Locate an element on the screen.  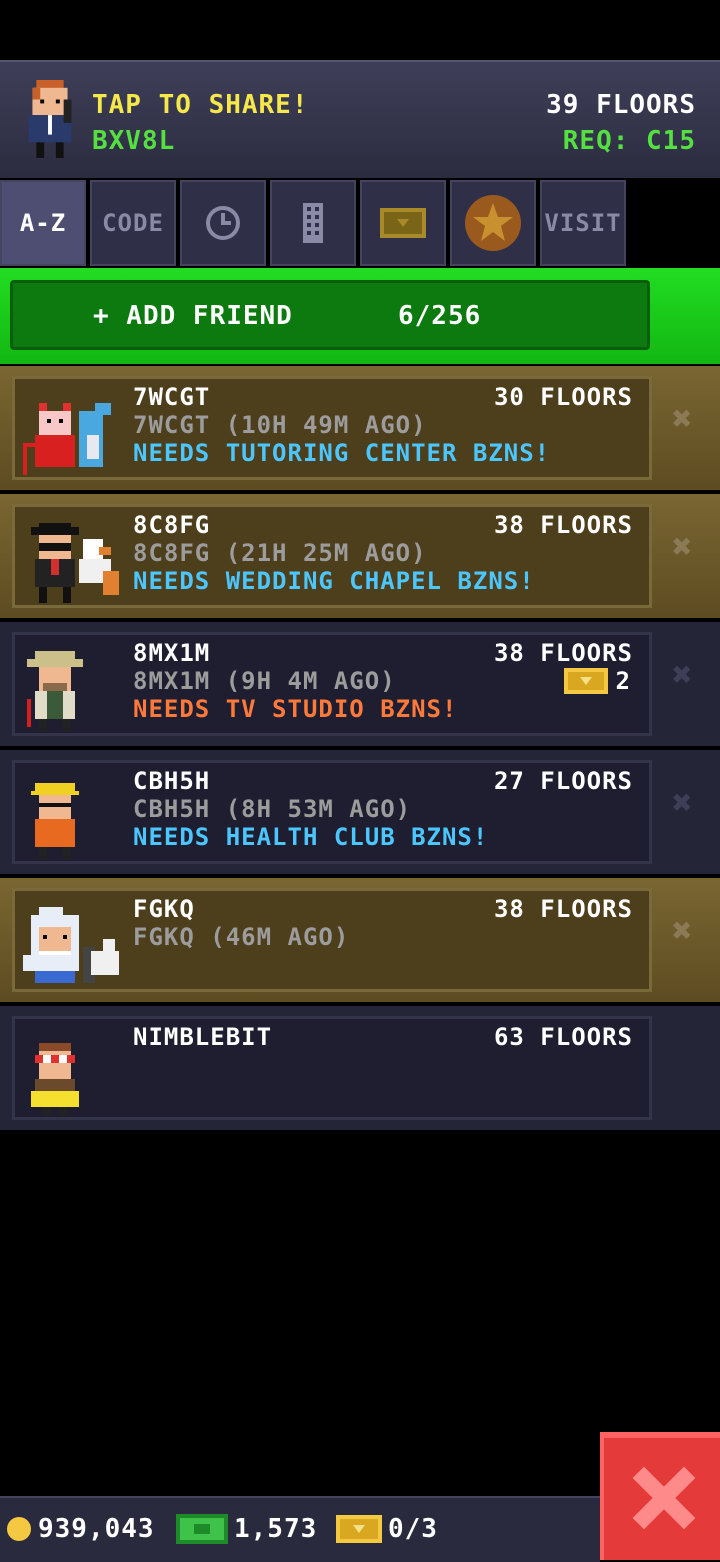
friend-name: CBH5H is located at coordinates (172, 781).